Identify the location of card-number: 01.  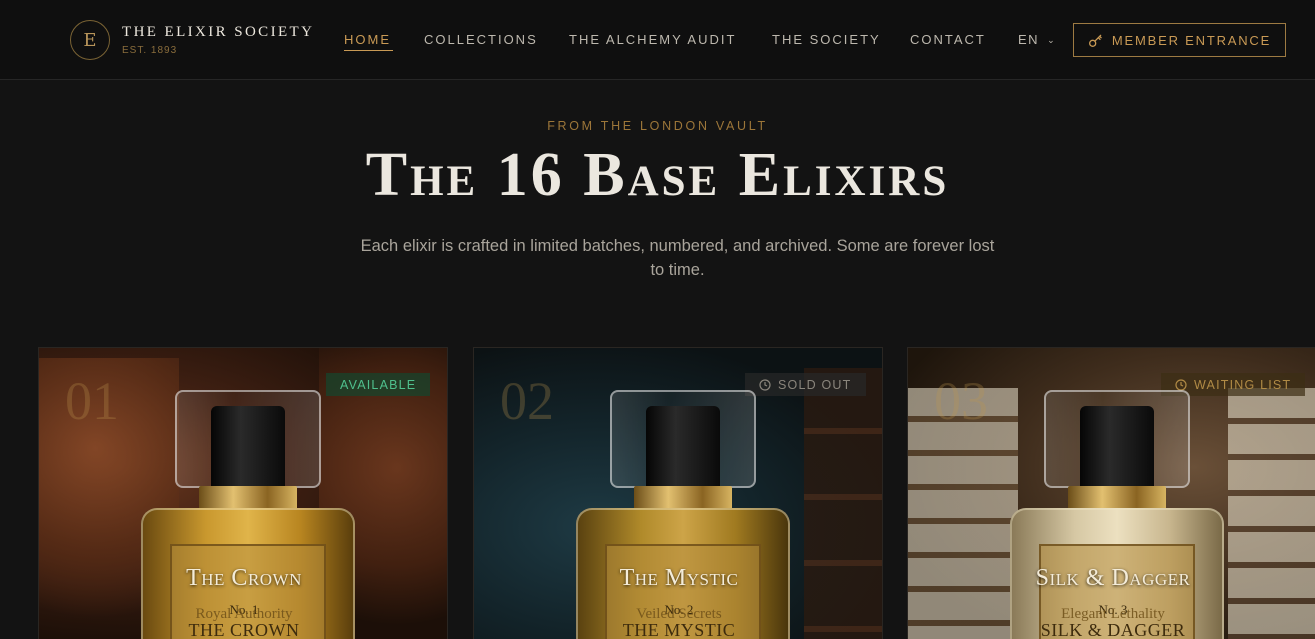
(92, 401).